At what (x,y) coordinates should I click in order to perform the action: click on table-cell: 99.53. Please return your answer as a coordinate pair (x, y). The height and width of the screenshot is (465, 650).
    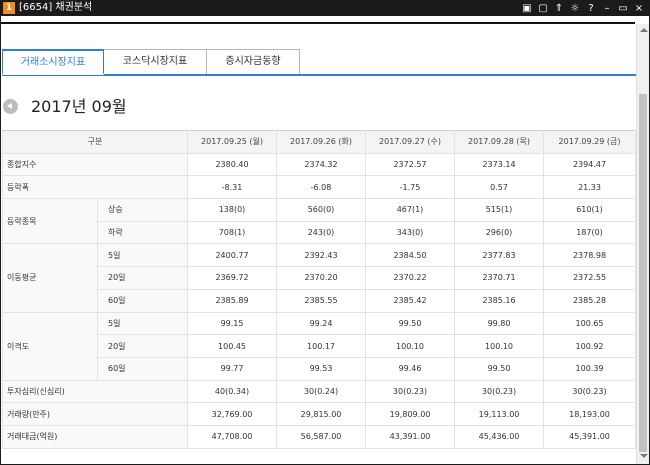
    Looking at the image, I should click on (321, 368).